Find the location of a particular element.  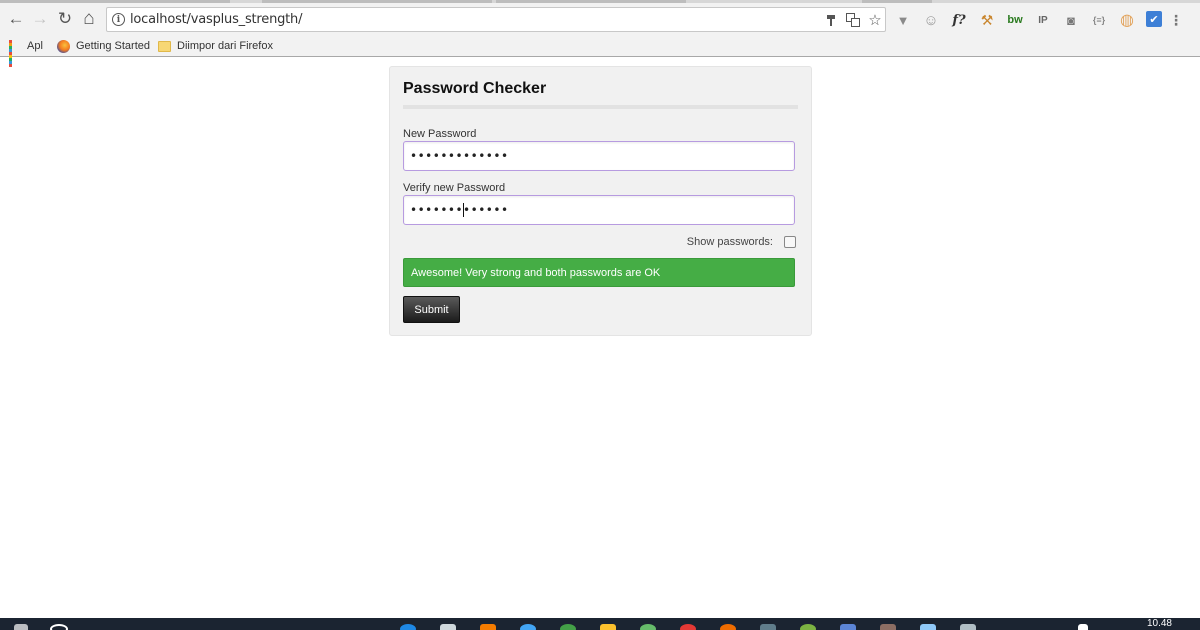

new-password-label: New Password is located at coordinates (440, 134).